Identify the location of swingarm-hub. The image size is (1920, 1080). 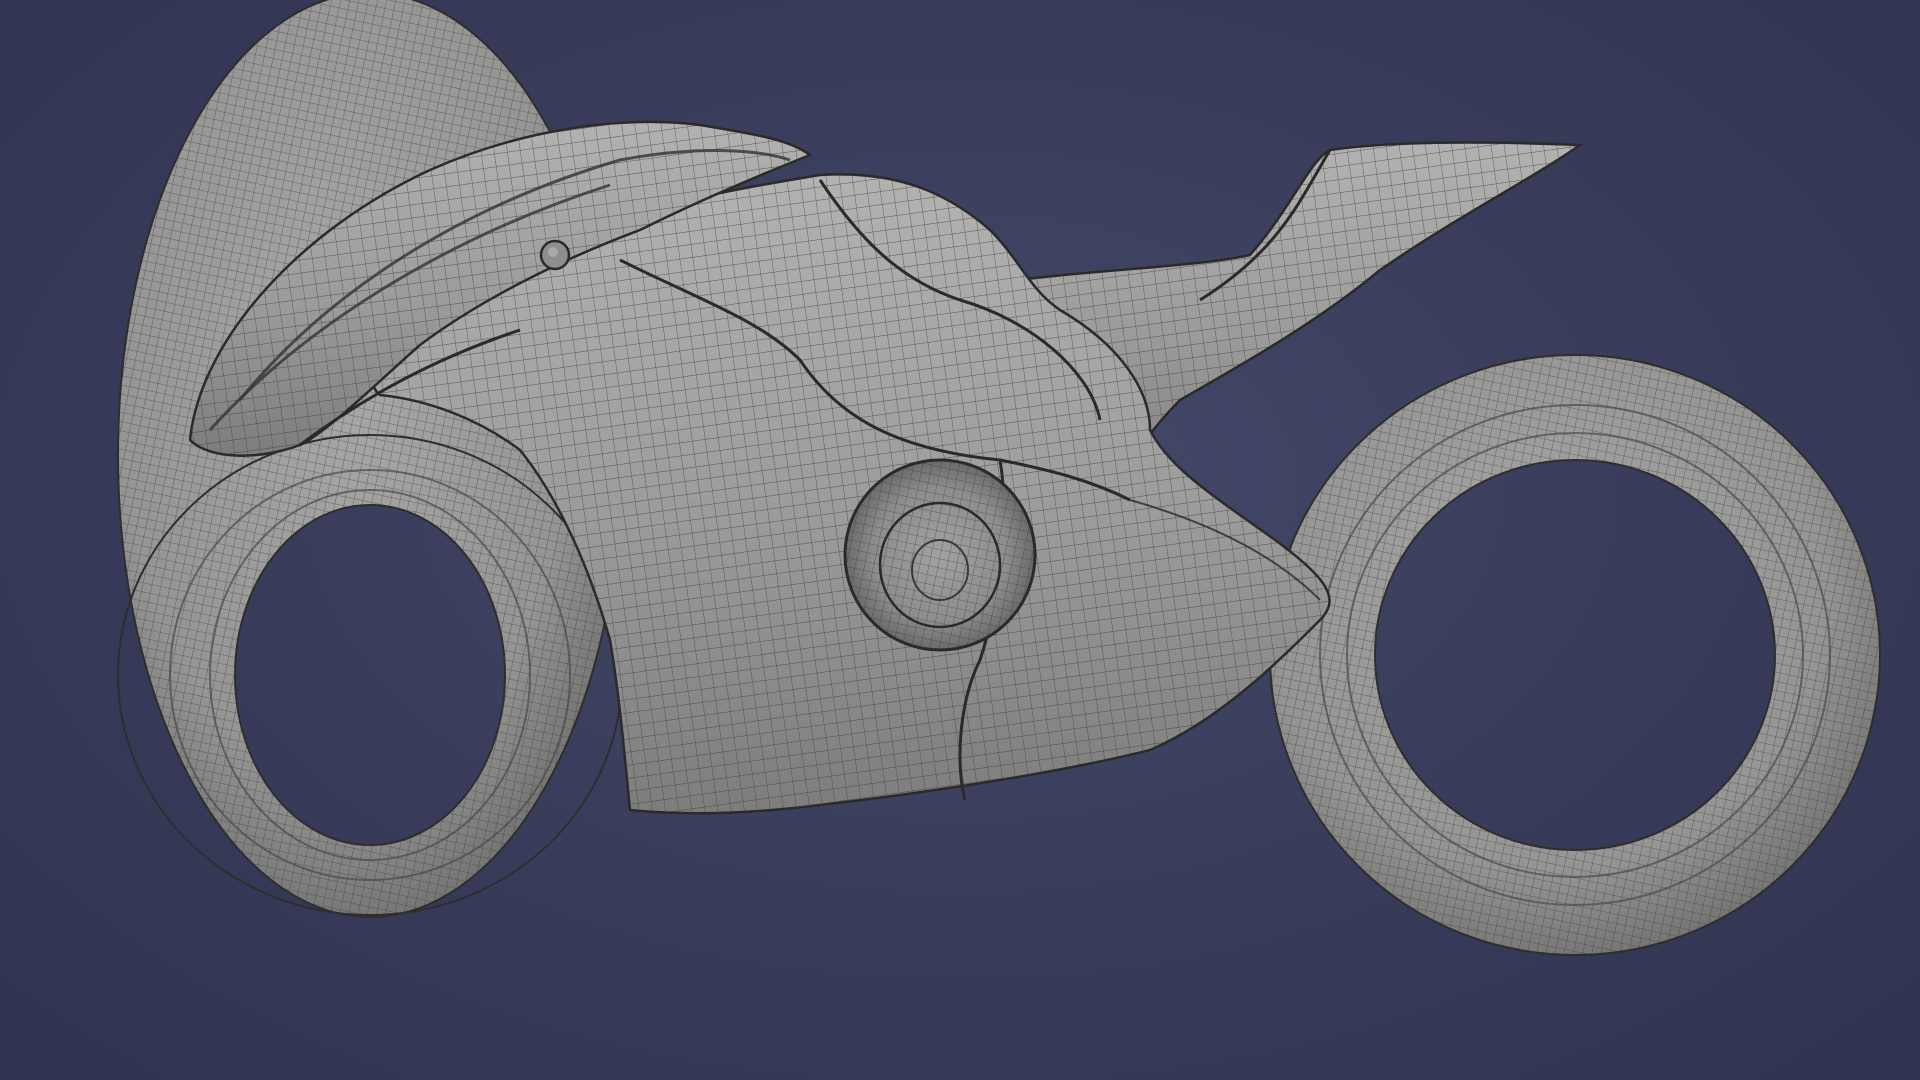
(940, 555).